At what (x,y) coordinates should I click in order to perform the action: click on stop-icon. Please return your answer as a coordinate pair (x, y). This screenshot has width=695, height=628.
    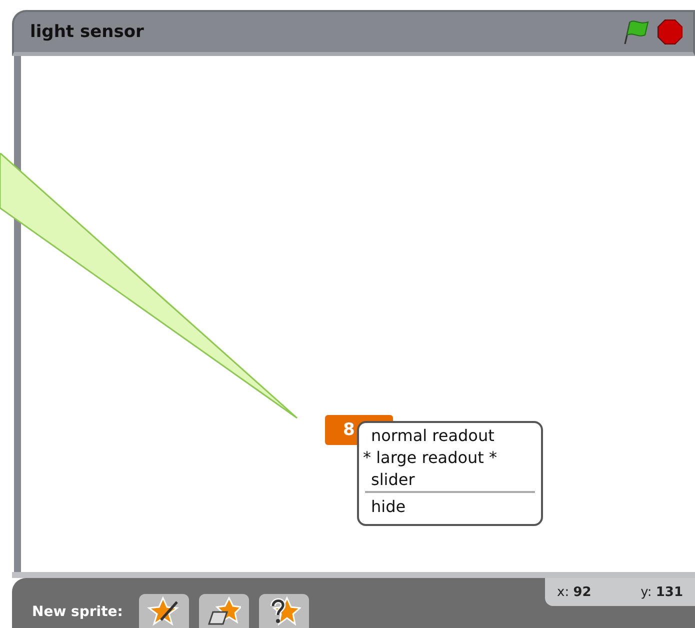
    Looking at the image, I should click on (670, 32).